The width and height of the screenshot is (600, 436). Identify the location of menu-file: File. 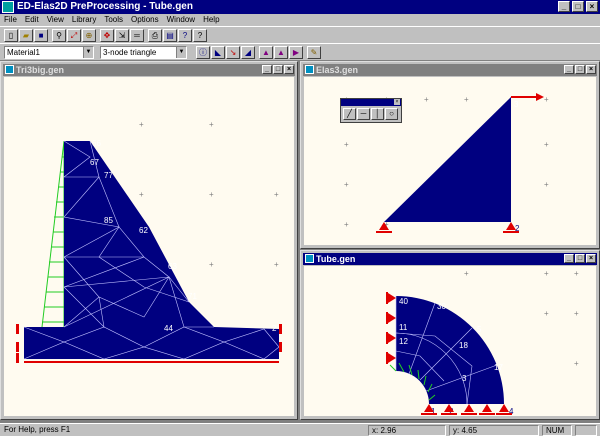
(10, 20).